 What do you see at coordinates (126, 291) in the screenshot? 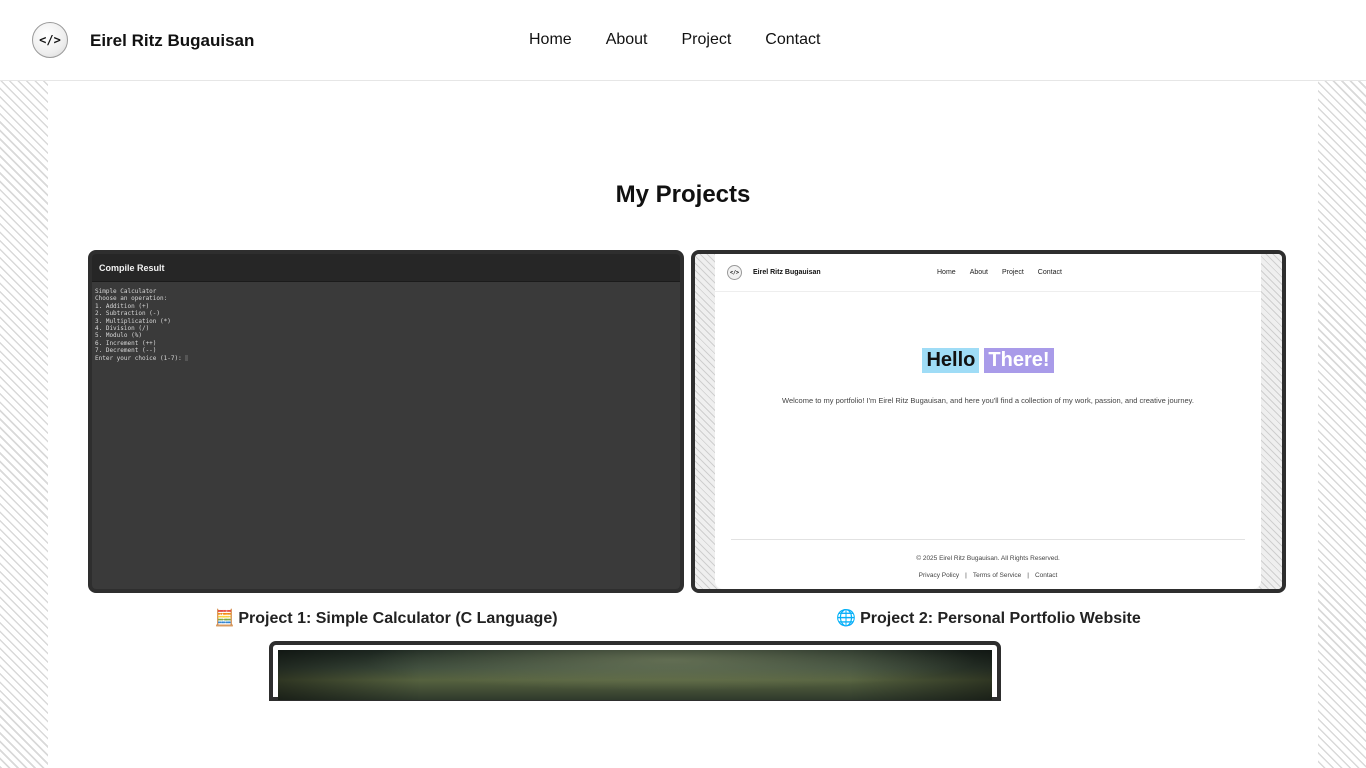
I see `terminal-line: Simple Calculator` at bounding box center [126, 291].